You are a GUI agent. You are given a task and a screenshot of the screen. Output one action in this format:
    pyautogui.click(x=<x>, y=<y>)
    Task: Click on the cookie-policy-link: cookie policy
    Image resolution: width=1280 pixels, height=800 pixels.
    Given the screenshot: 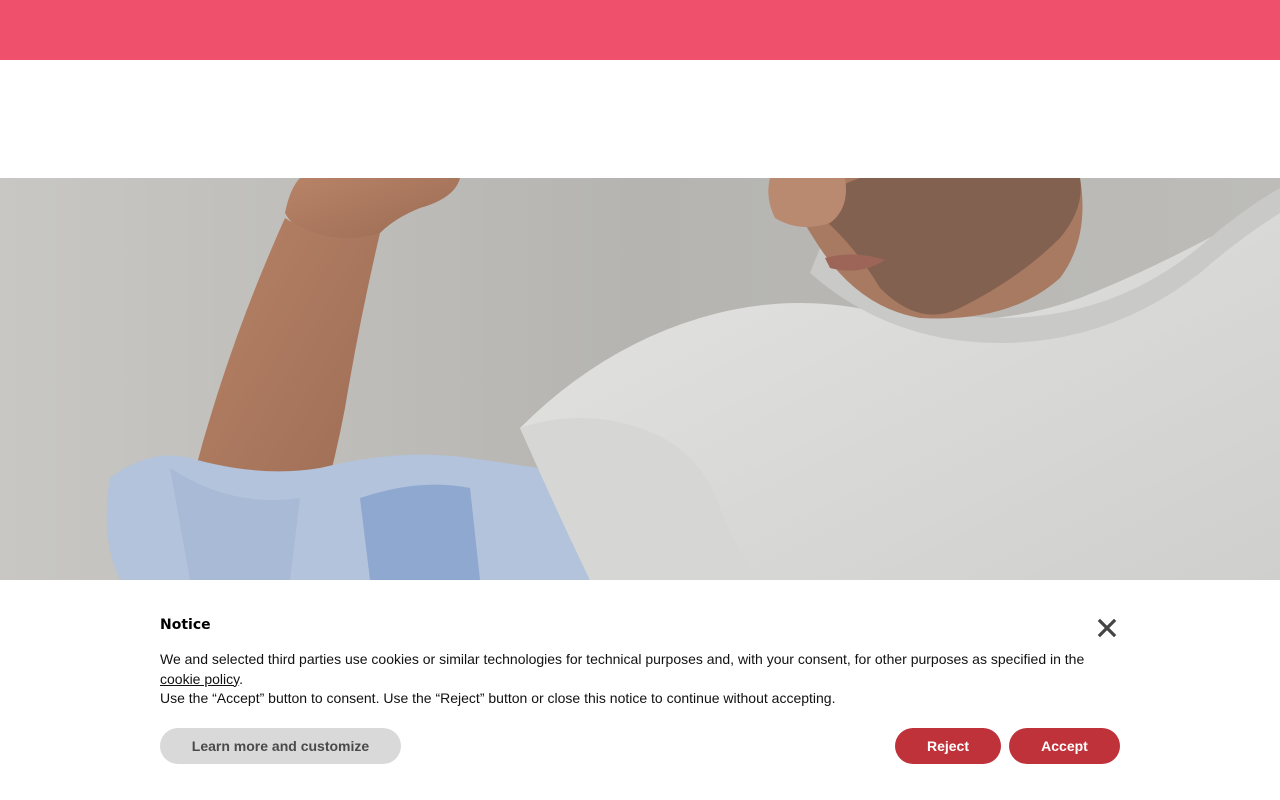 What is the action you would take?
    pyautogui.click(x=199, y=679)
    